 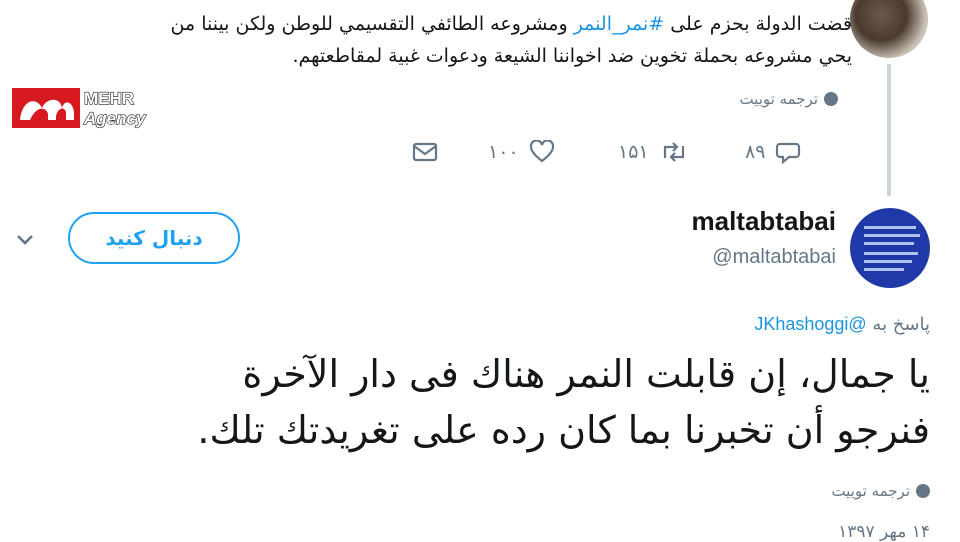 I want to click on reply-button: ۸۹, so click(x=773, y=152).